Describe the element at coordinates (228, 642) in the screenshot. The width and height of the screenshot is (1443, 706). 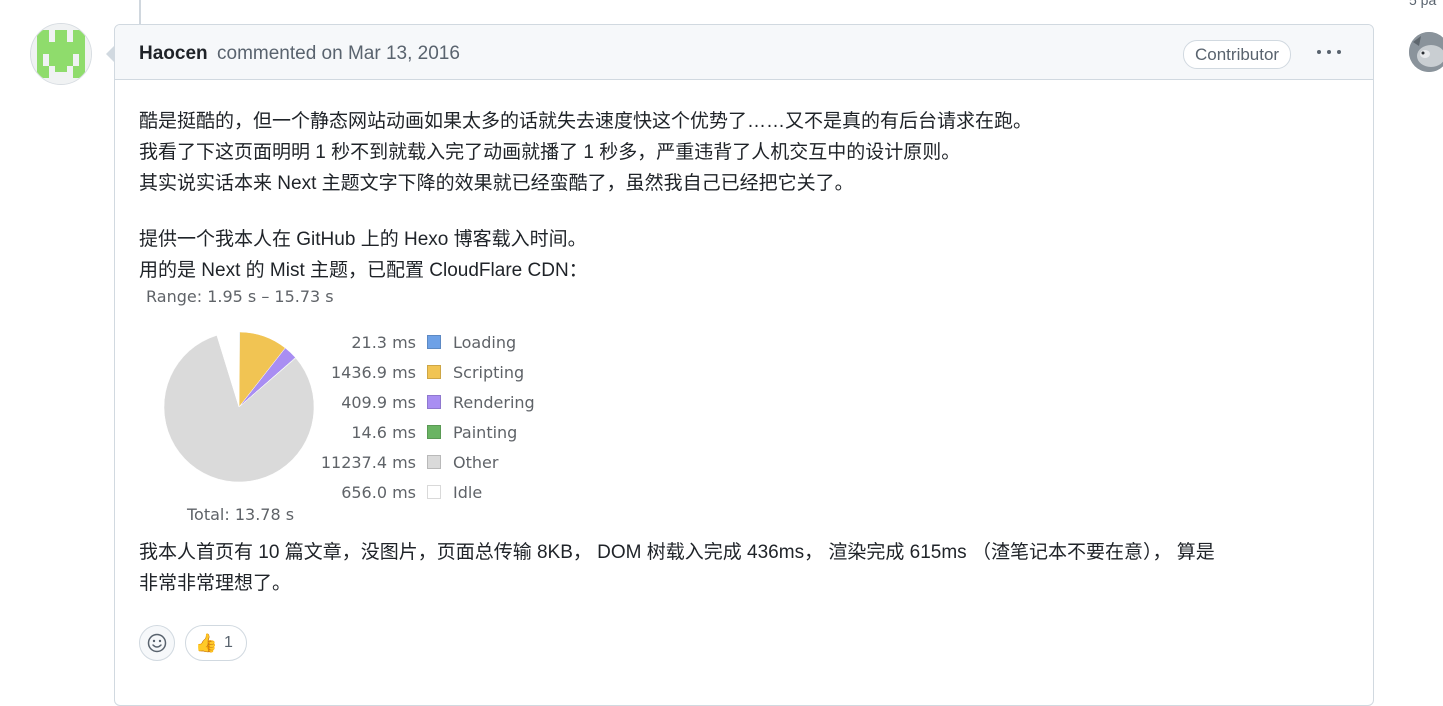
I see `reaction-count: 1` at that location.